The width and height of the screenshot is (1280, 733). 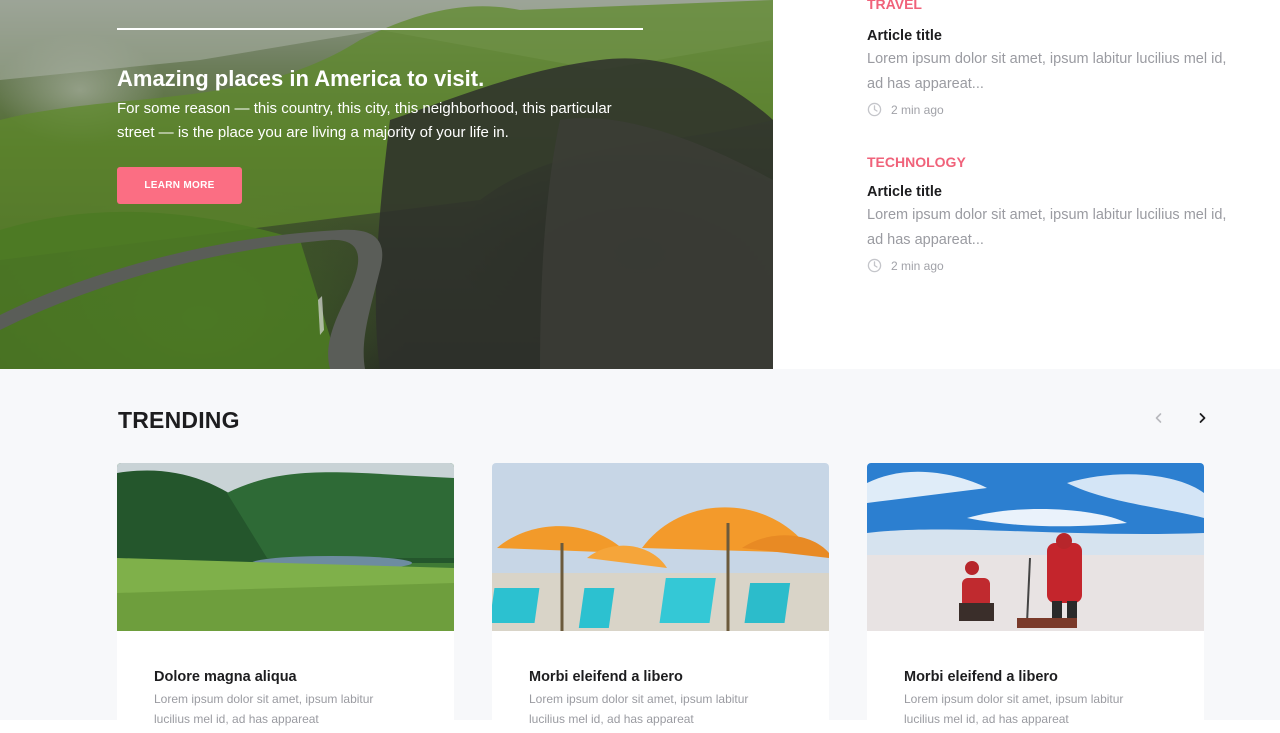 I want to click on chevron-right-icon, so click(x=1202, y=418).